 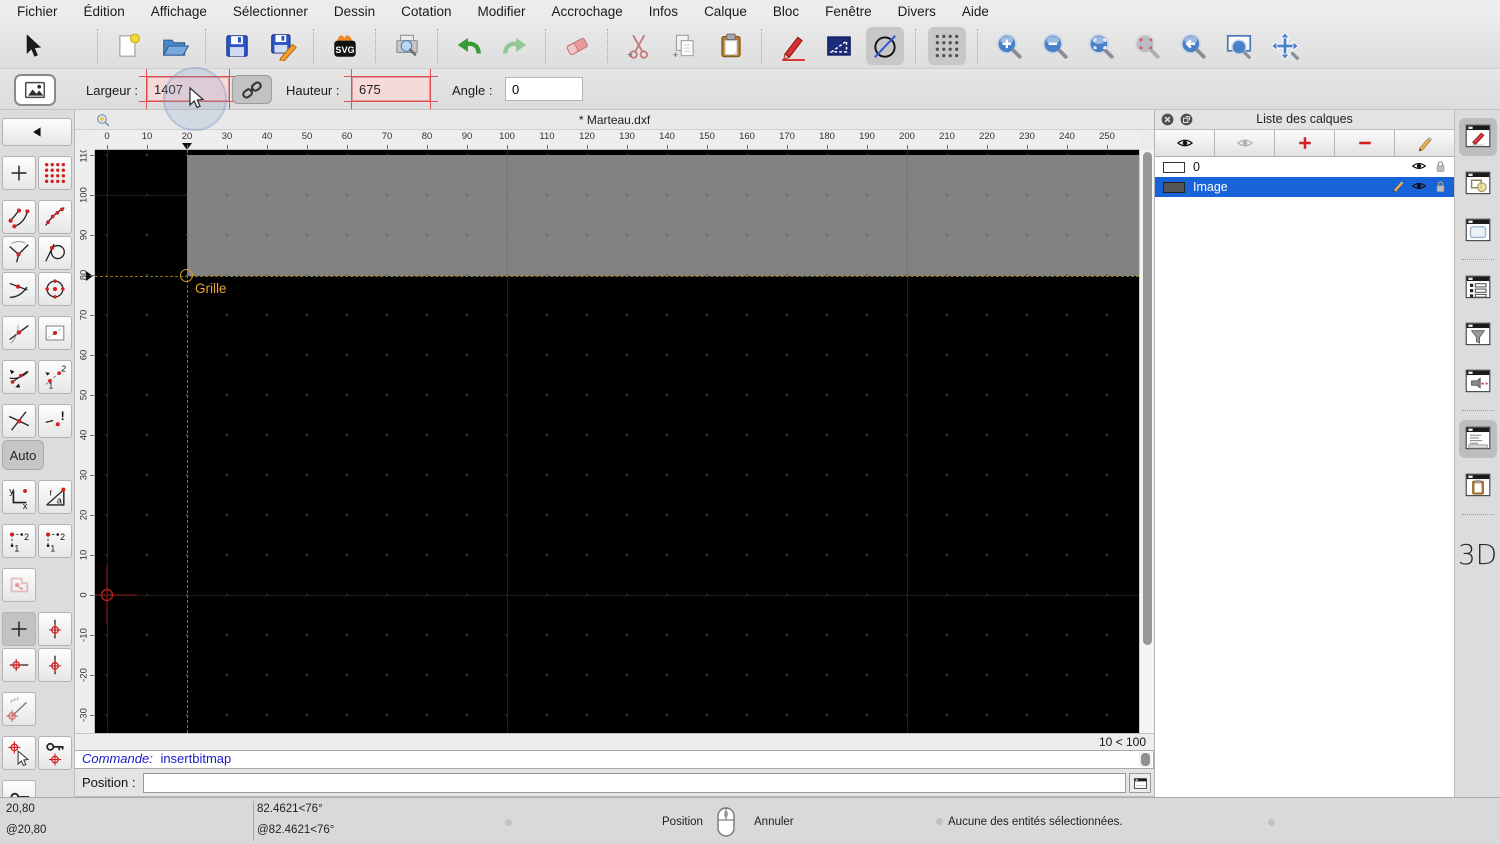 I want to click on angle-indicator-button, so click(x=19, y=709).